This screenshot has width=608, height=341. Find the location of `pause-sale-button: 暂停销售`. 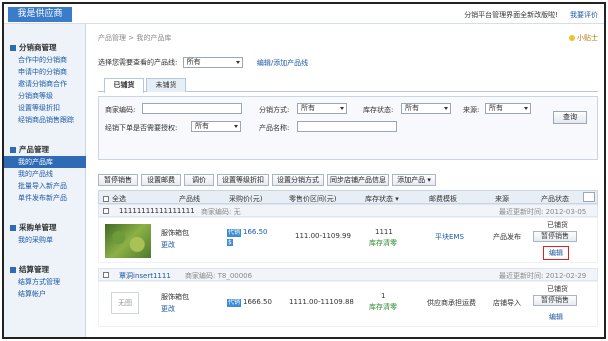

pause-sale-button: 暂停销售 is located at coordinates (118, 180).